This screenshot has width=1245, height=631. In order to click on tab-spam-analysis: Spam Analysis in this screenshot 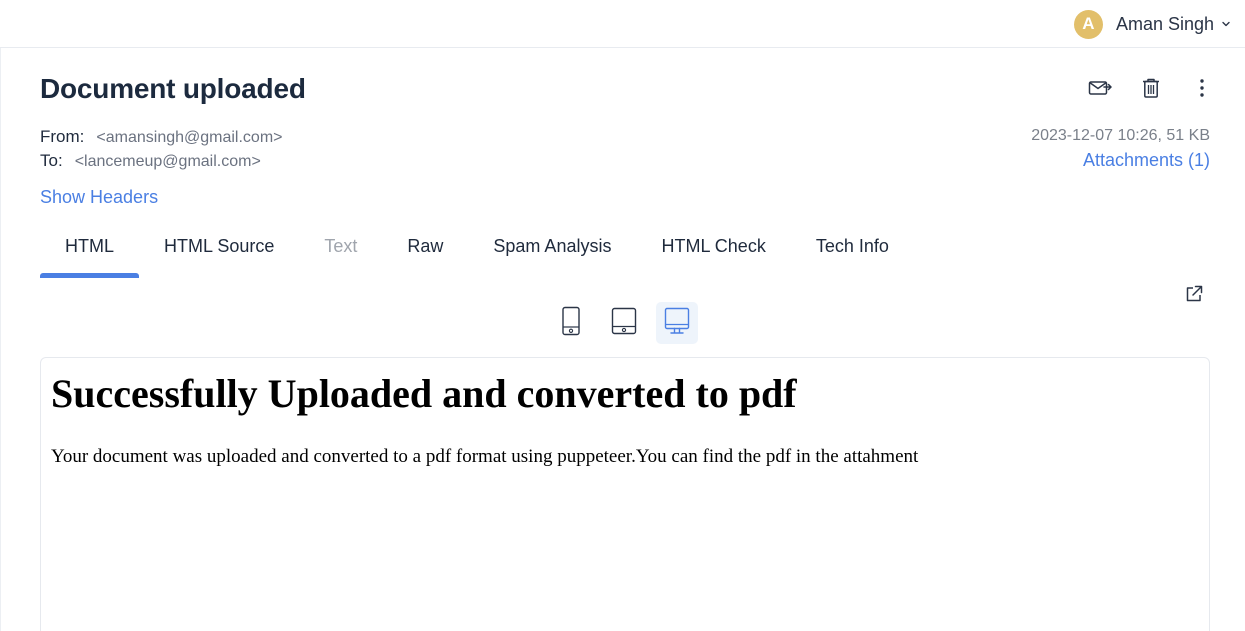, I will do `click(552, 255)`.